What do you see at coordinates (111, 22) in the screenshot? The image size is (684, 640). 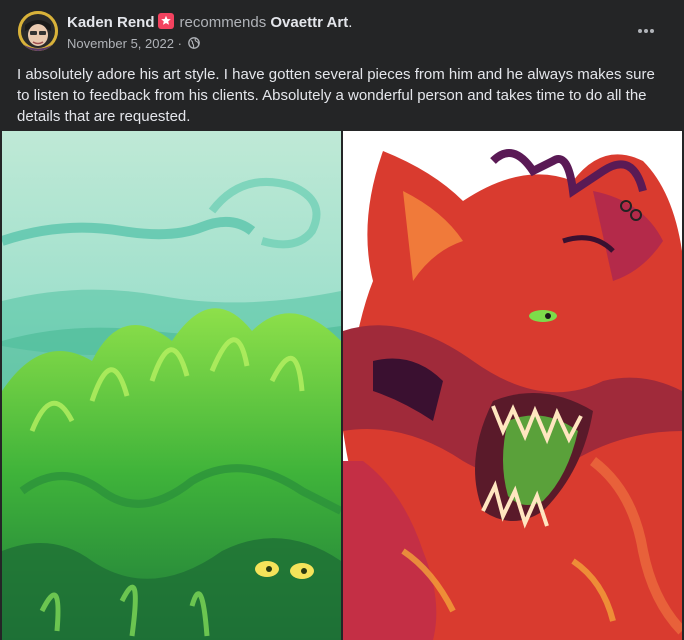 I see `author-name-link: Kaden Rend` at bounding box center [111, 22].